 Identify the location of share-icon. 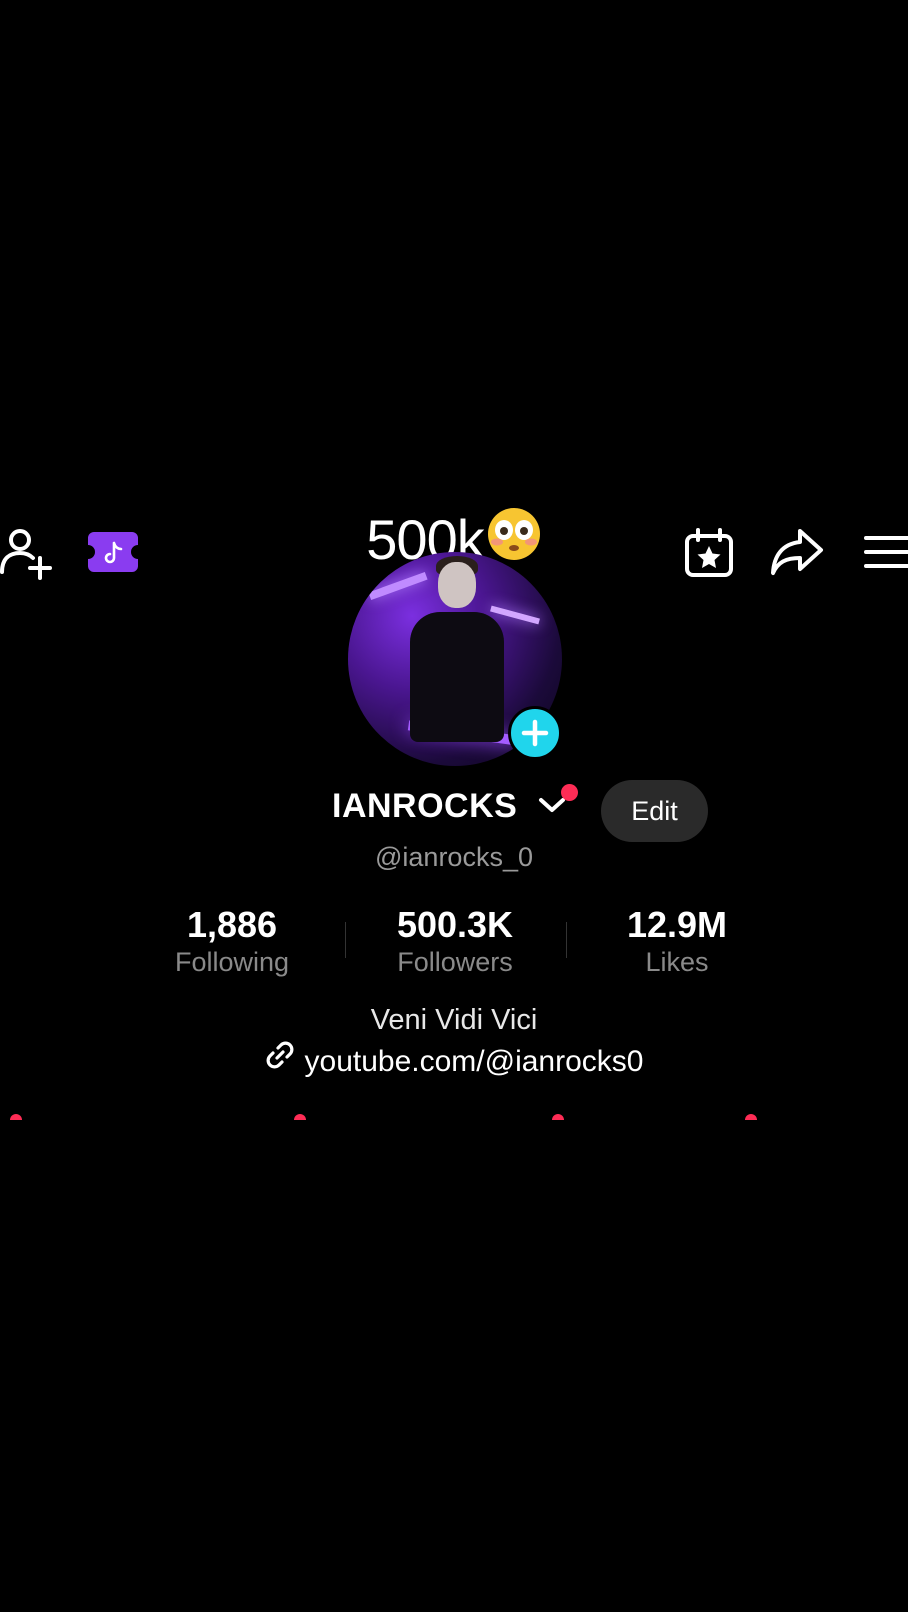
(797, 552).